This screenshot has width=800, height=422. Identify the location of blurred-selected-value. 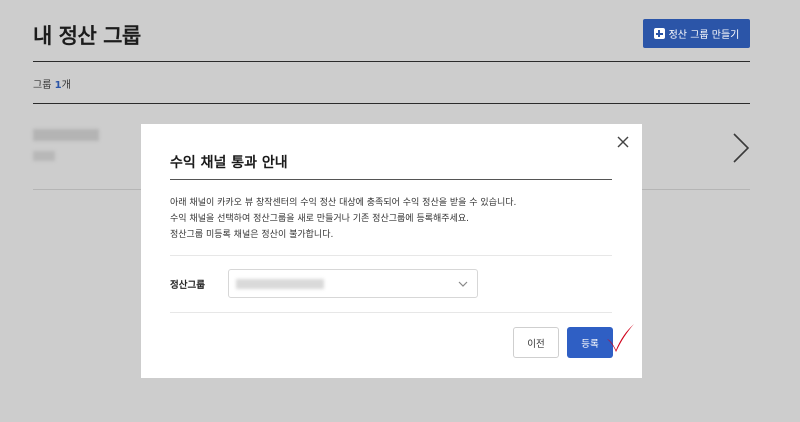
(280, 284).